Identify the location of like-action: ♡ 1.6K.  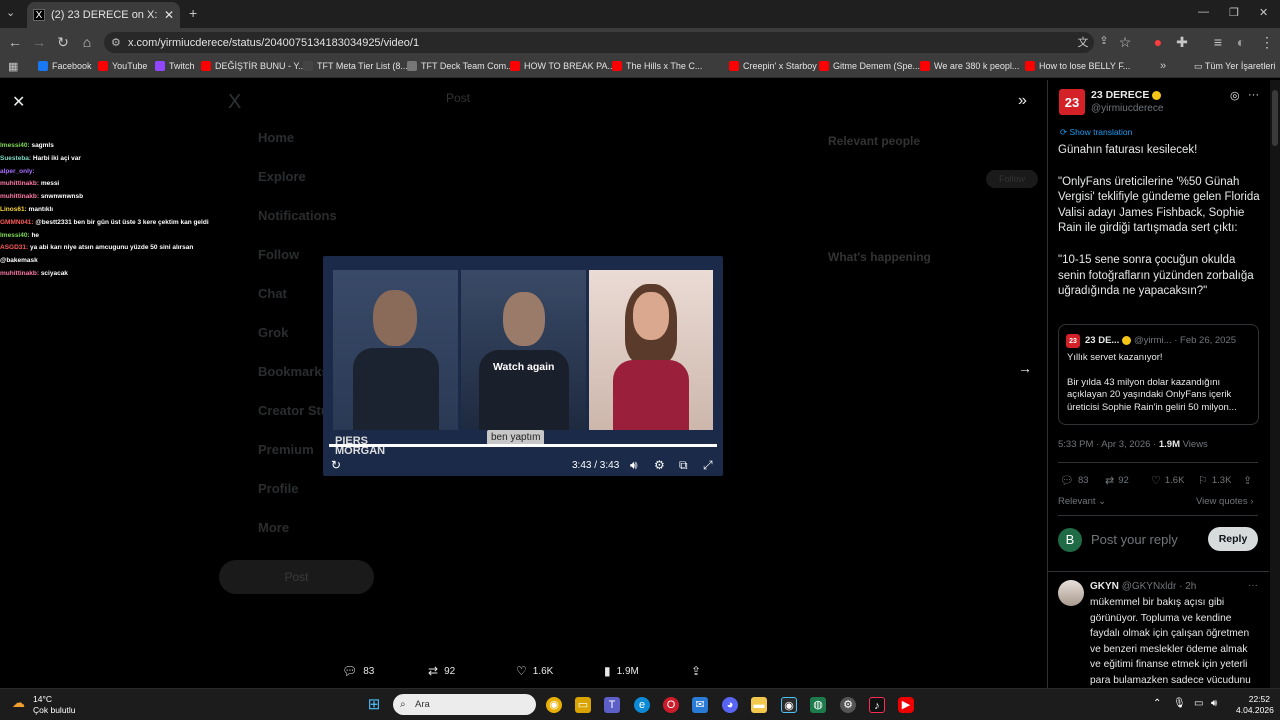
(534, 671).